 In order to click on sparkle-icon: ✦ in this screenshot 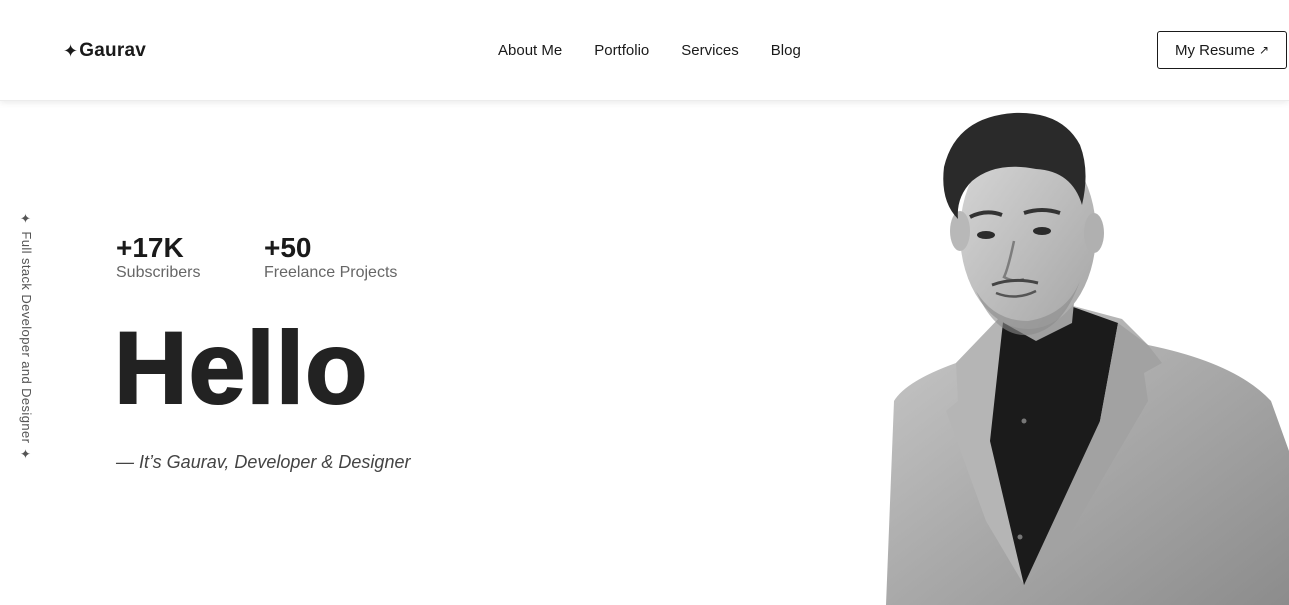, I will do `click(71, 51)`.